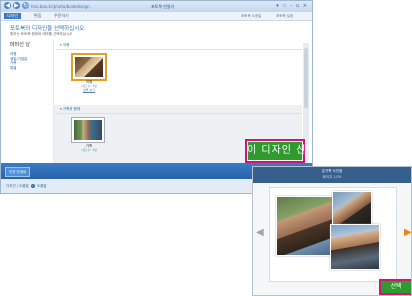 This screenshot has height=296, width=412. I want to click on sidebar: 테마선 낭 여행 생일/기념일 가족 특별, so click(31, 55).